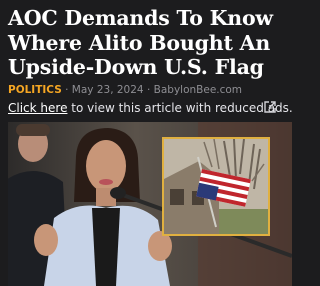  I want to click on article-meta: POLITICS · May 23, 2024 · BabylonBee.com, so click(125, 90).